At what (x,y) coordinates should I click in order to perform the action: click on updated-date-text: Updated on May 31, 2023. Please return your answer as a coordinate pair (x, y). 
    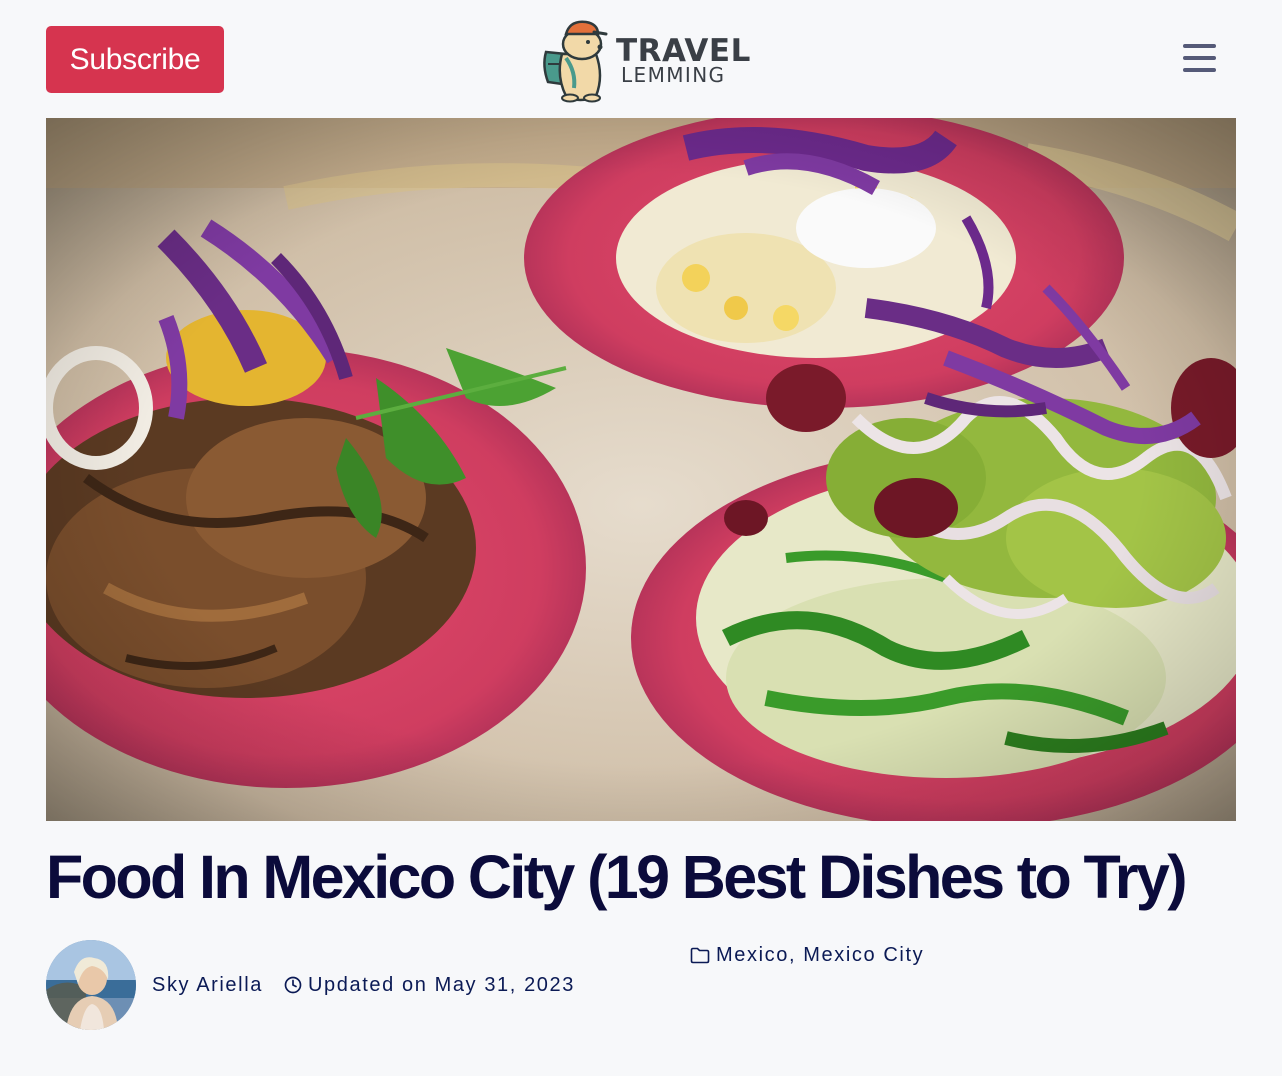
    Looking at the image, I should click on (441, 985).